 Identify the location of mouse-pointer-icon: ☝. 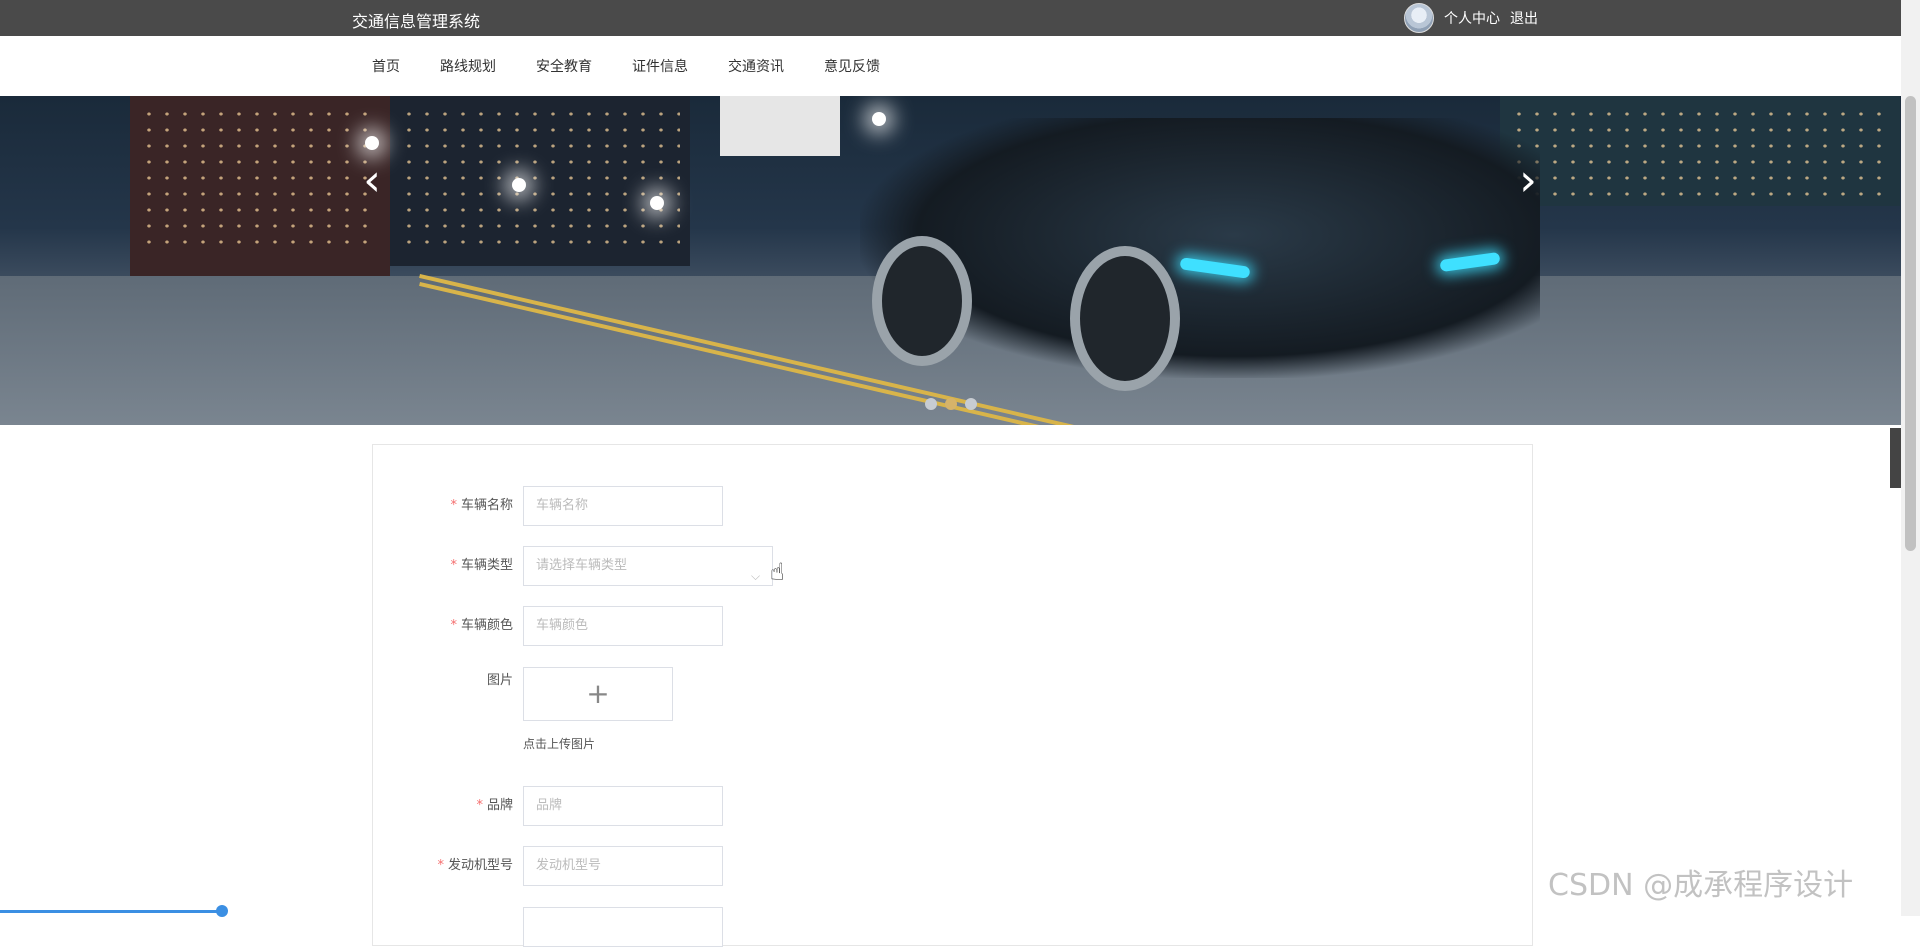
(777, 572).